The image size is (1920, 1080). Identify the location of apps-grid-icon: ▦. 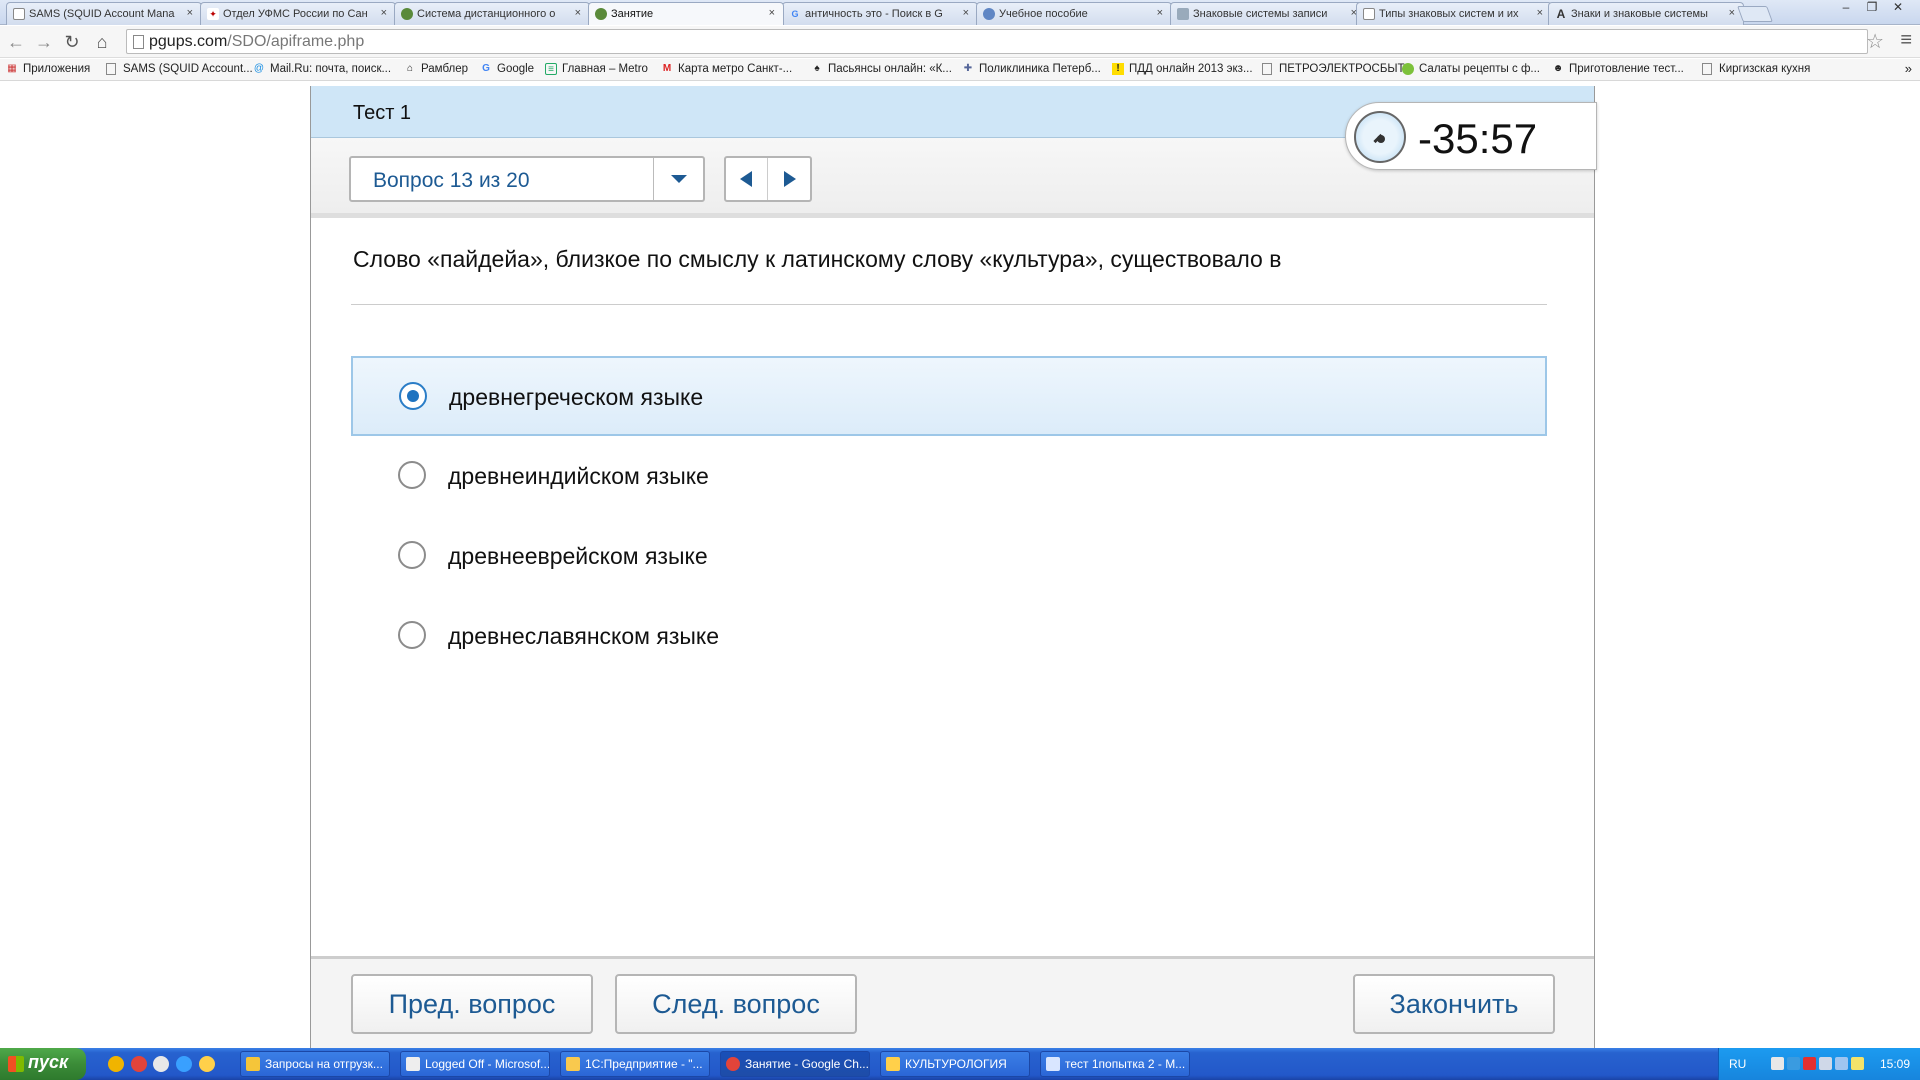
(12, 68).